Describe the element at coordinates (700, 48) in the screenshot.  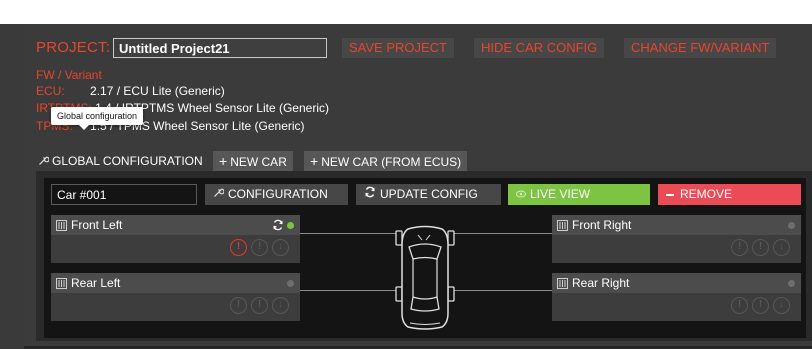
I see `change-fw-variant-button: CHANGE FW/VARIANT` at that location.